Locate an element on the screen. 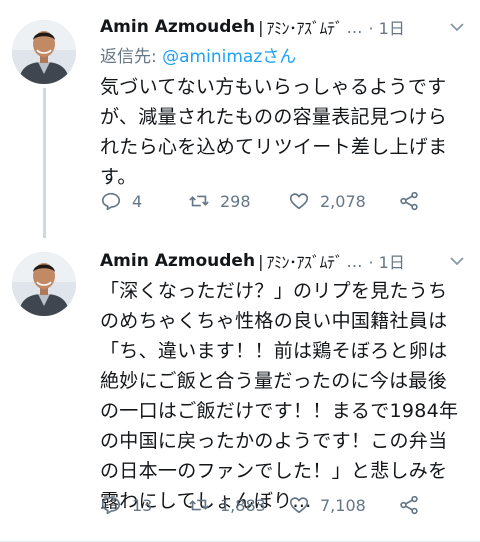 The height and width of the screenshot is (542, 480). retweet-count: 298 is located at coordinates (235, 201).